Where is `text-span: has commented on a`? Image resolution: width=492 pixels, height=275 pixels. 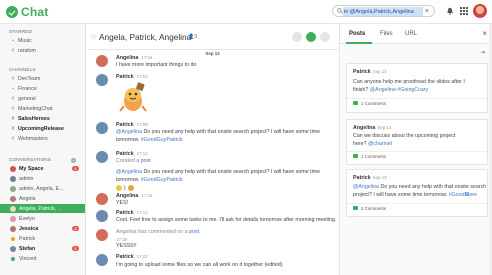
text-span: has commented on a is located at coordinates (164, 232).